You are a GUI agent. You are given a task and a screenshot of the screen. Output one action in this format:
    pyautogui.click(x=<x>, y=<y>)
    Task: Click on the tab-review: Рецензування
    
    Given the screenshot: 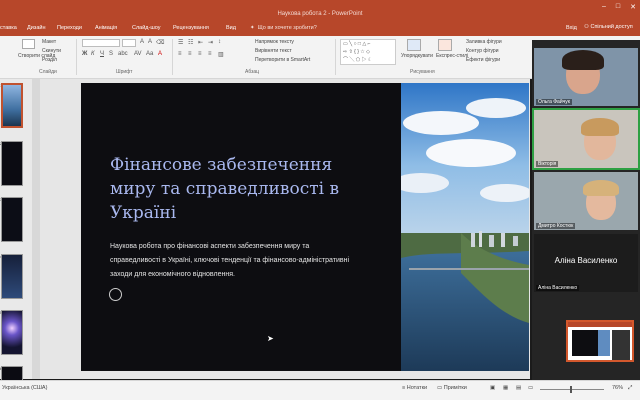 What is the action you would take?
    pyautogui.click(x=191, y=28)
    